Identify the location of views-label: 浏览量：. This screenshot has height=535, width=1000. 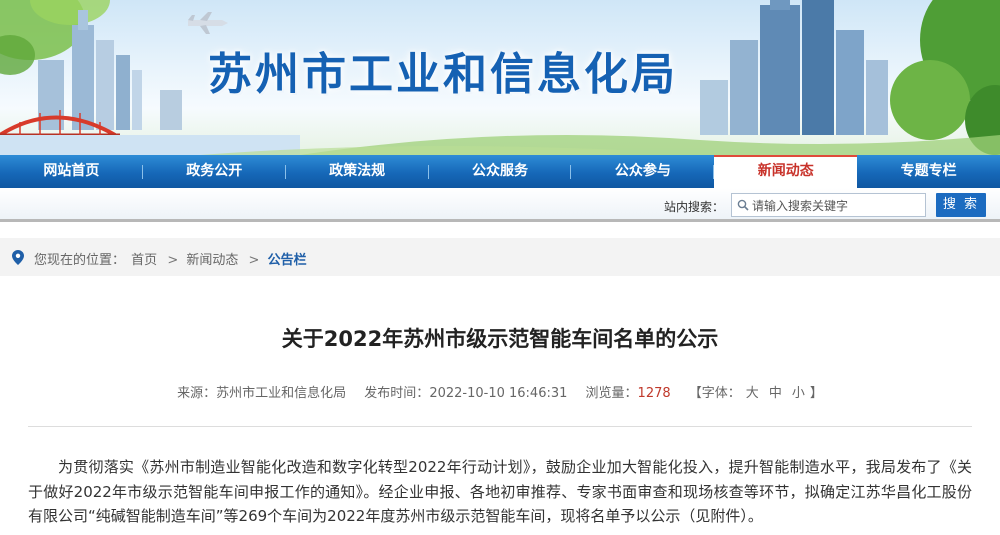
(611, 393).